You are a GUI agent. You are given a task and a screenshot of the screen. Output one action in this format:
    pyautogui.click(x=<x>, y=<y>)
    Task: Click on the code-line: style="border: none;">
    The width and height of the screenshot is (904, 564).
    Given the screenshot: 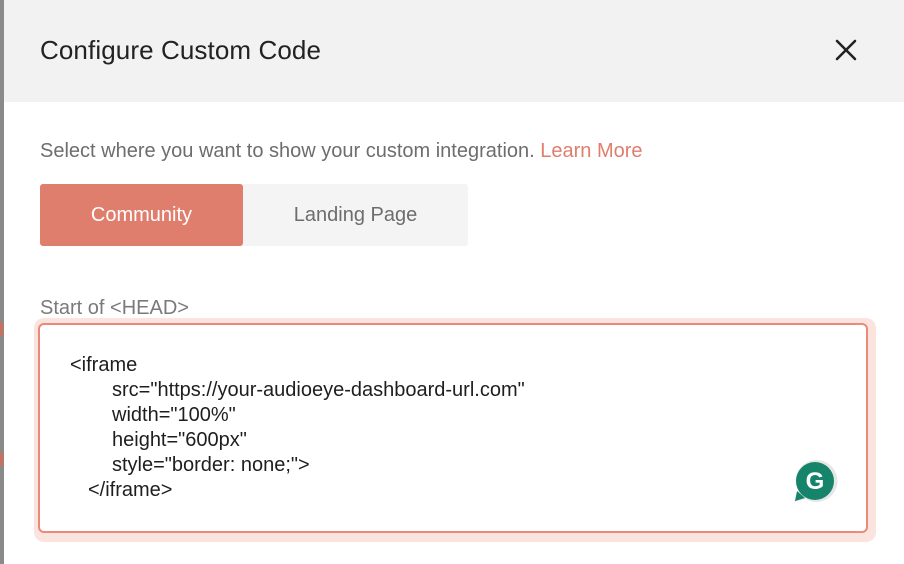 What is the action you would take?
    pyautogui.click(x=211, y=465)
    